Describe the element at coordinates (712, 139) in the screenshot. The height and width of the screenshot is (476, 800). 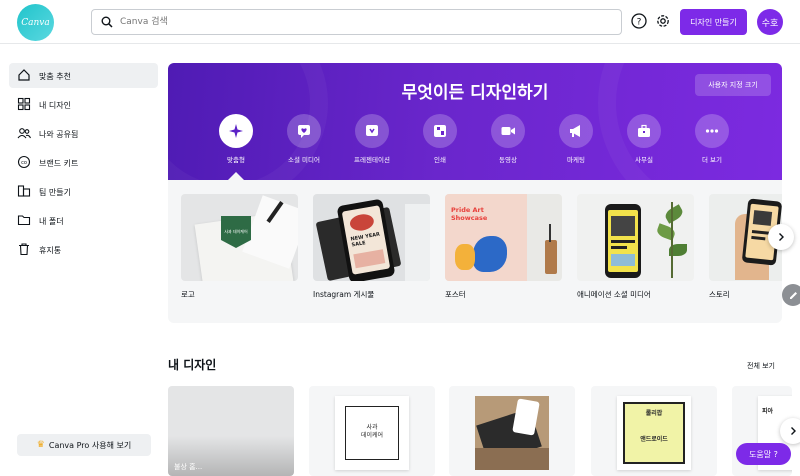
I see `category-more: 더 보기` at that location.